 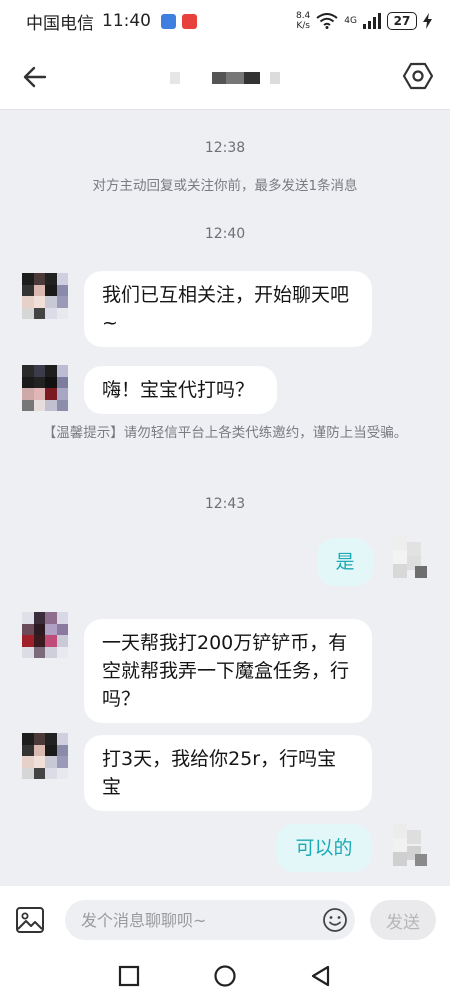 What do you see at coordinates (228, 671) in the screenshot?
I see `incoming-message: 一天帮我打200万铲铲币，有空就帮我弄一下魔盒任务，行吗？` at bounding box center [228, 671].